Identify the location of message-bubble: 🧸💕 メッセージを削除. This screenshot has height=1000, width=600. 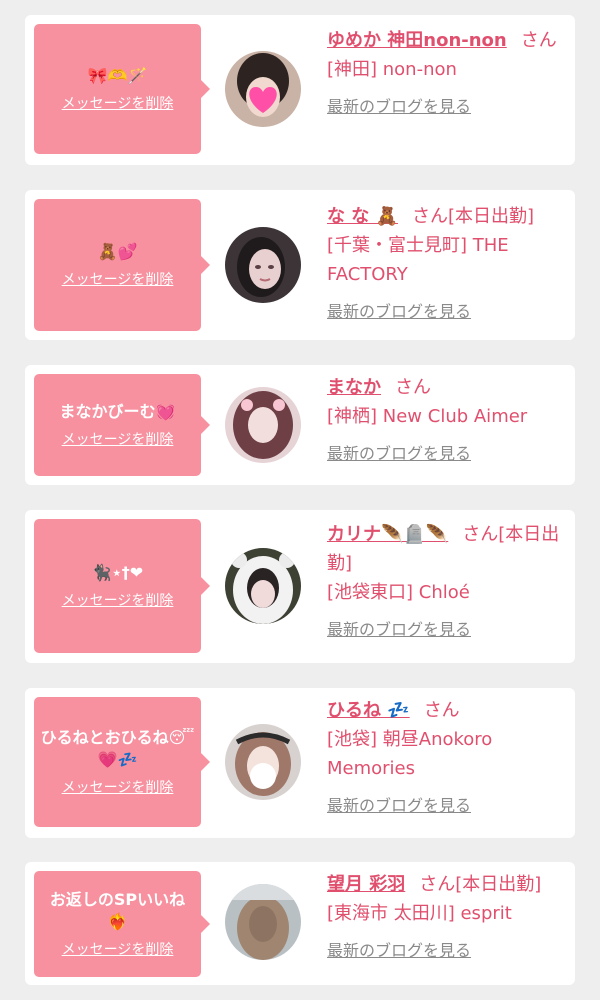
(122, 265).